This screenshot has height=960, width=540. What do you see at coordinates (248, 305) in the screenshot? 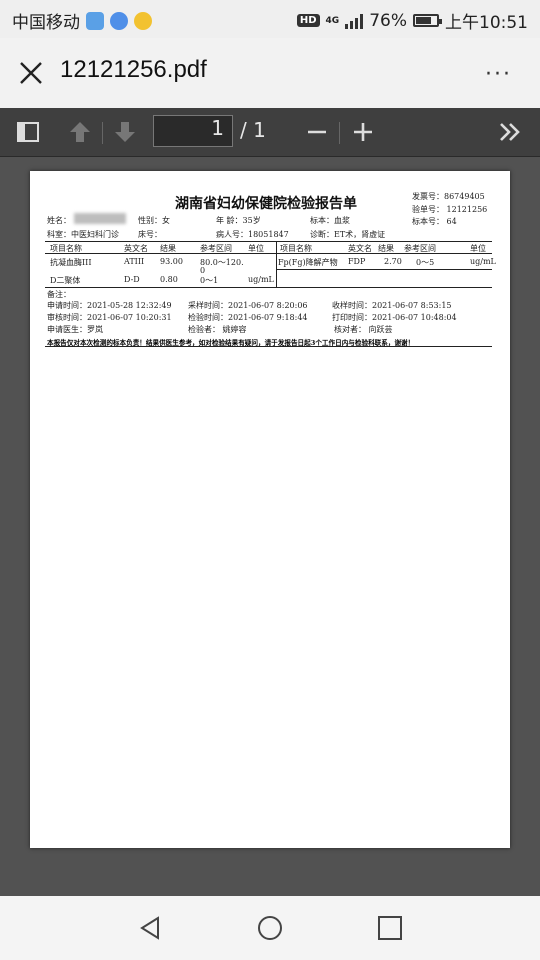
I see `collect-time: 采样时间：2021-06-07 8:20:06` at bounding box center [248, 305].